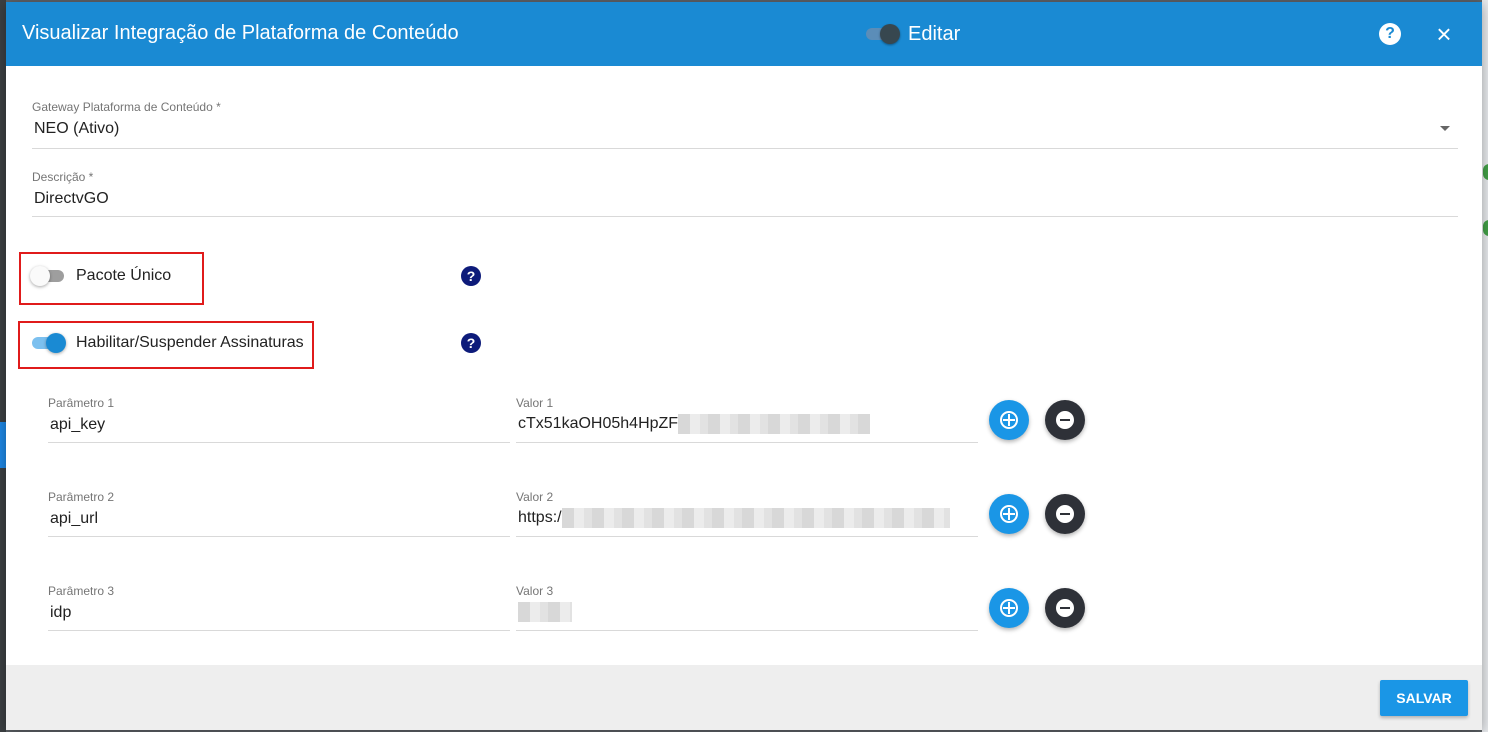 Image resolution: width=1488 pixels, height=732 pixels. What do you see at coordinates (74, 518) in the screenshot?
I see `param-2-value: api_url` at bounding box center [74, 518].